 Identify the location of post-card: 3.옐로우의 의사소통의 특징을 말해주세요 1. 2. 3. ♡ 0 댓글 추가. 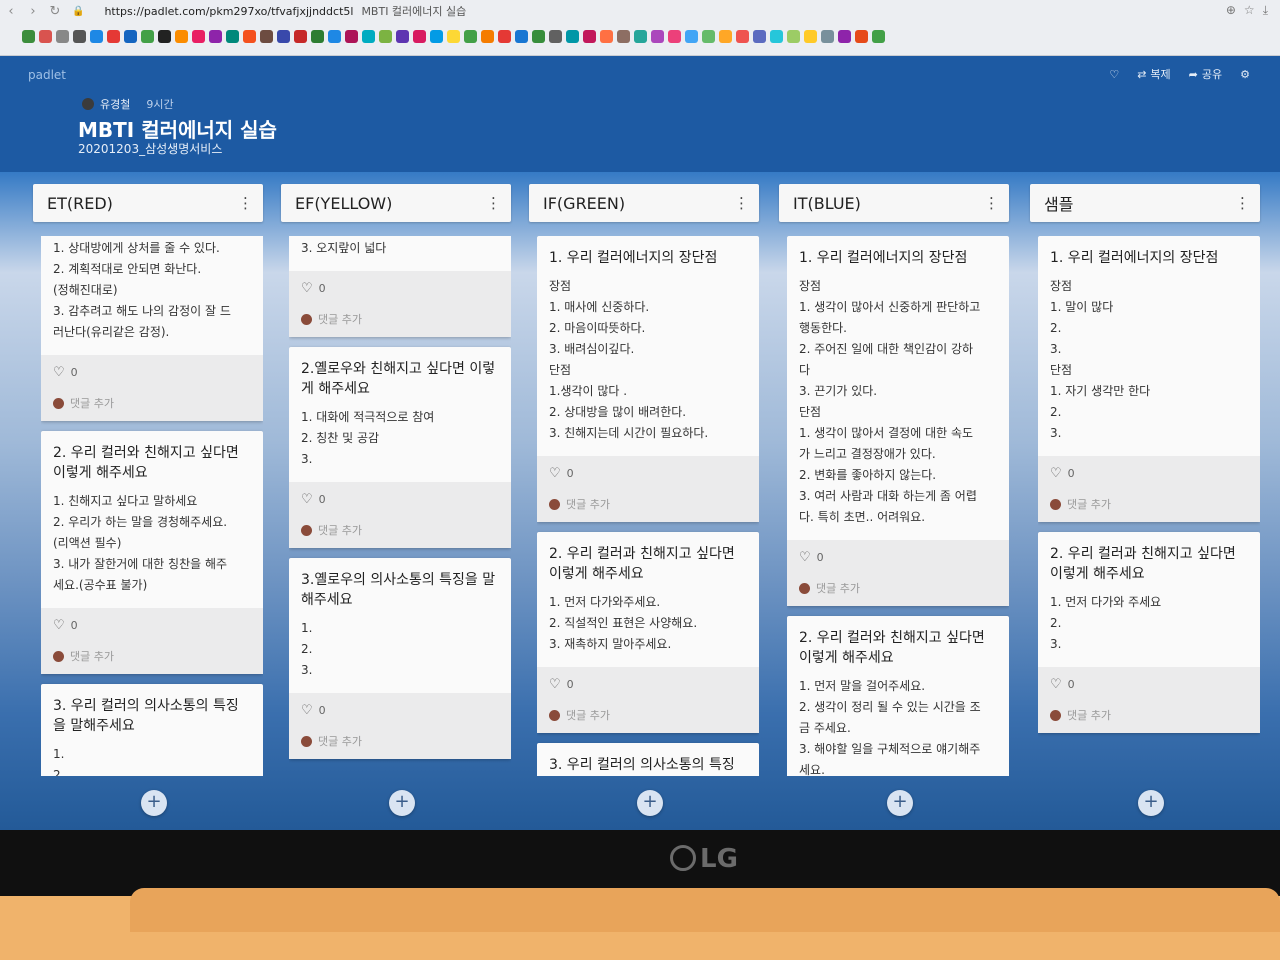
(400, 658).